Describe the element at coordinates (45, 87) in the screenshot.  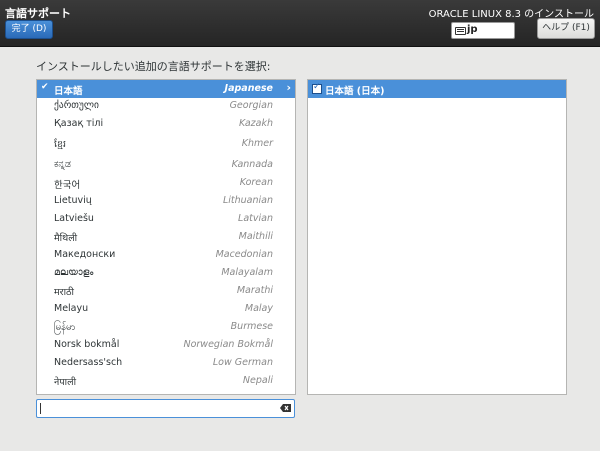
I see `checkmark-icon: ✔` at that location.